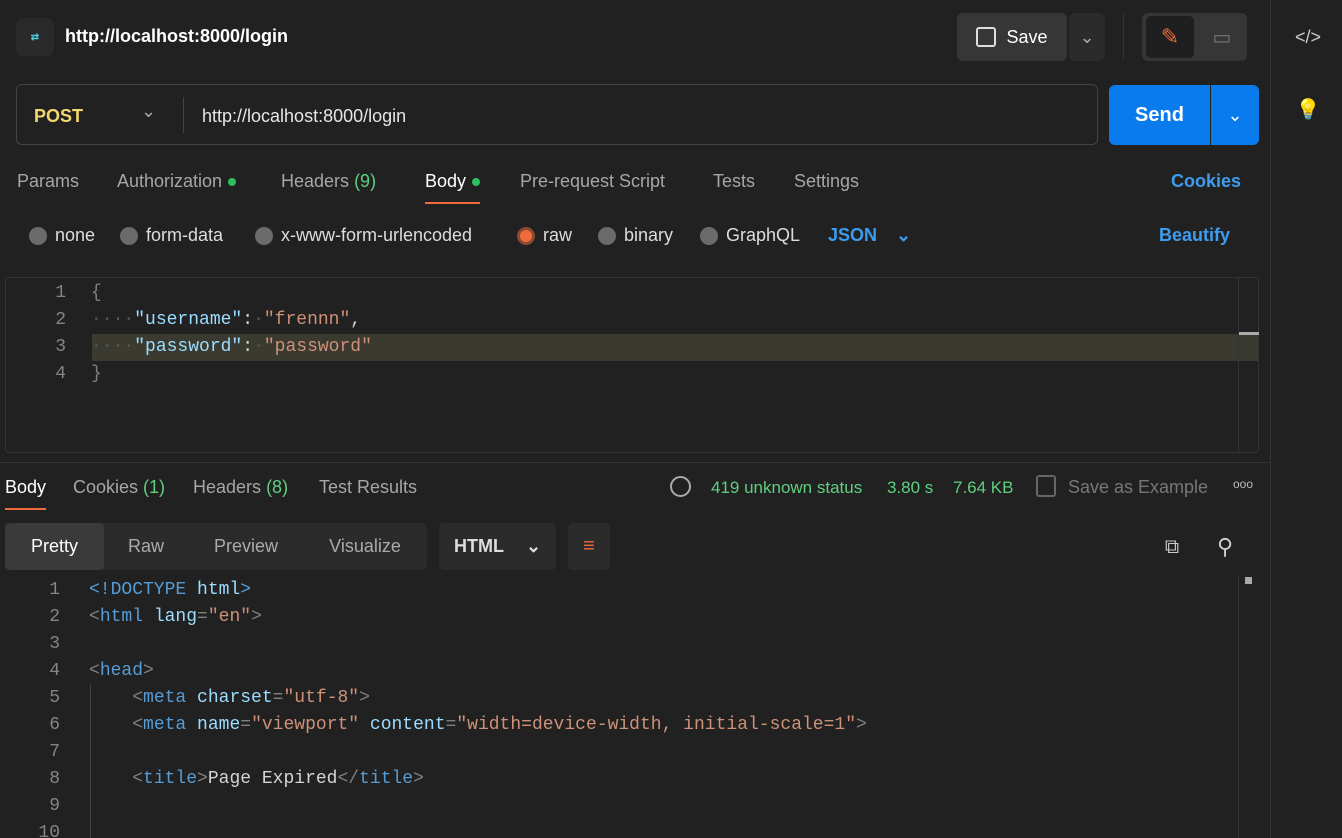 Image resolution: width=1342 pixels, height=838 pixels. Describe the element at coordinates (170, 698) in the screenshot. I see `code-token: meta` at that location.